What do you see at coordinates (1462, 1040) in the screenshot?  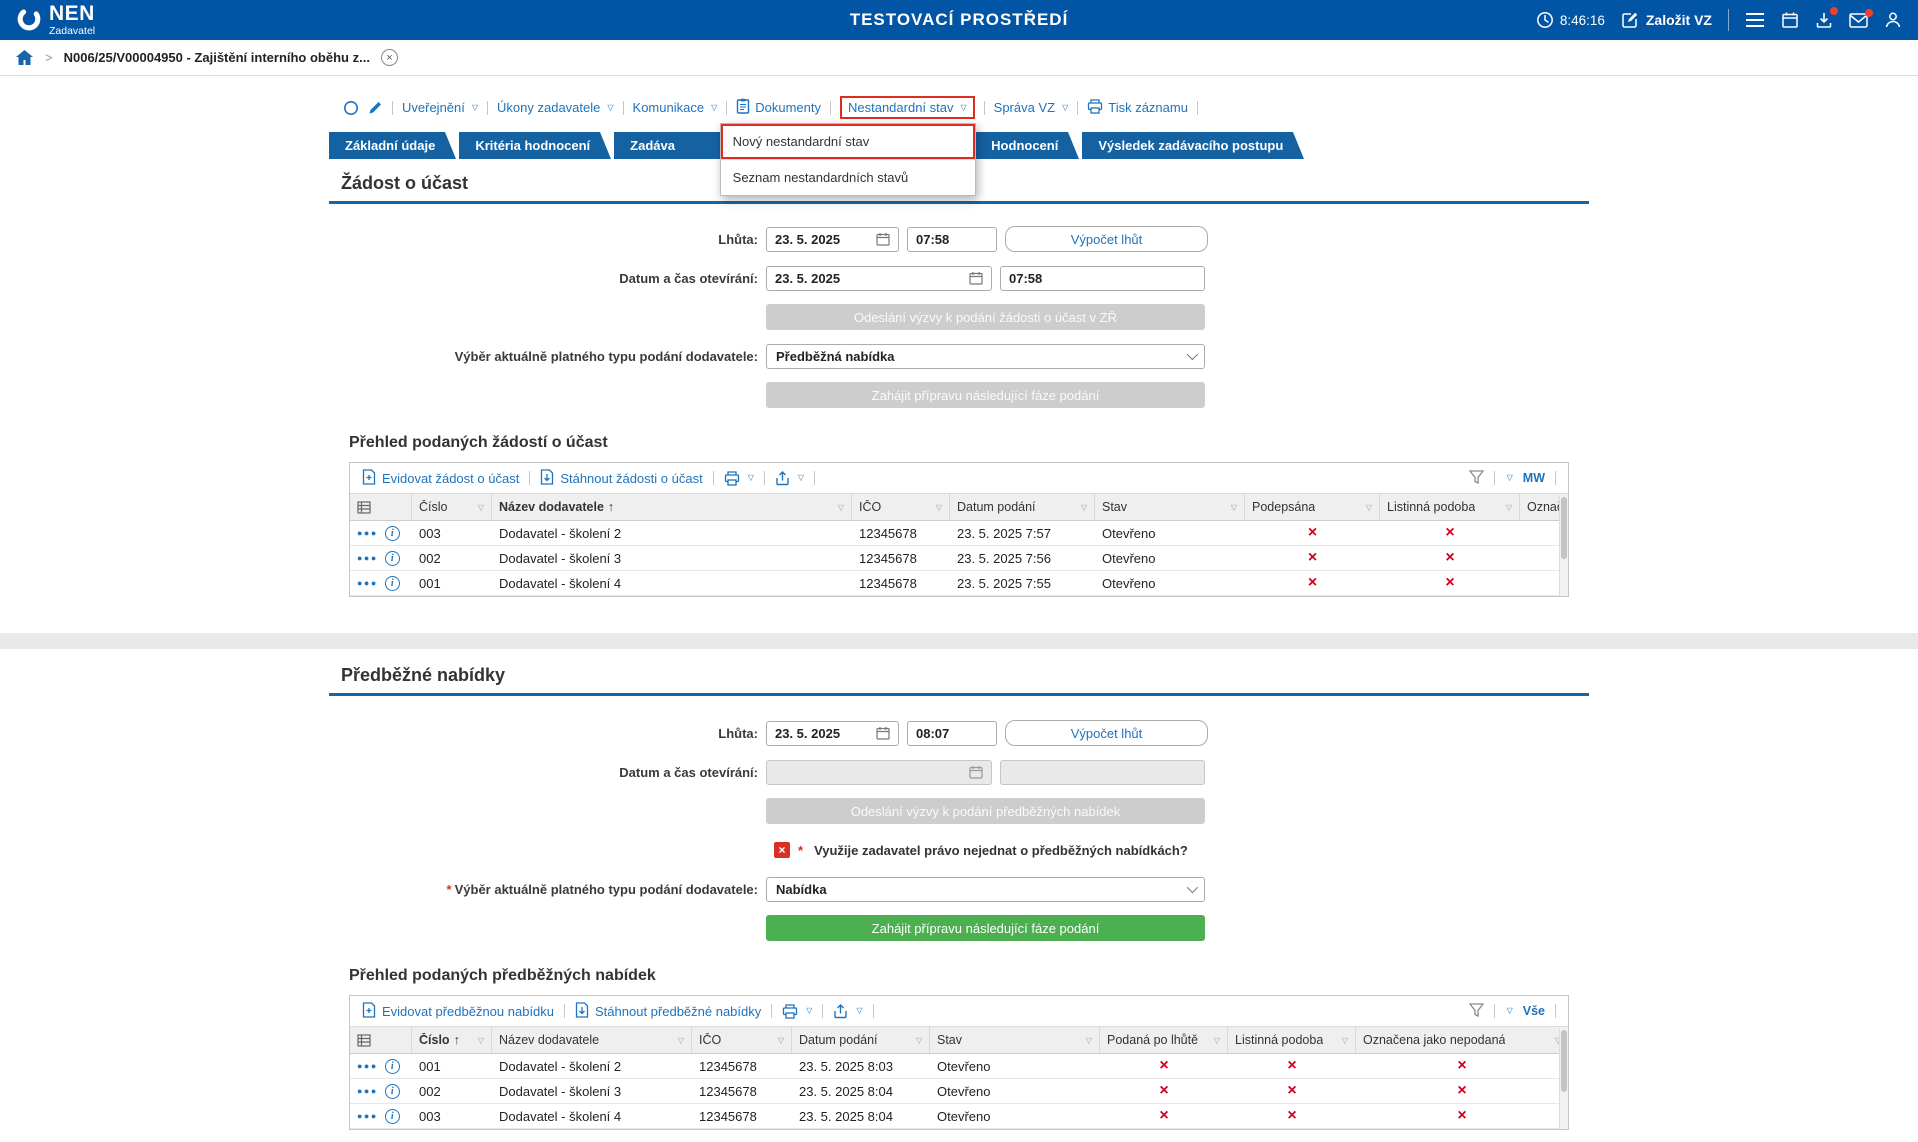 I see `column-oznacena-jako-nepodana: Označena jako nepodaná` at bounding box center [1462, 1040].